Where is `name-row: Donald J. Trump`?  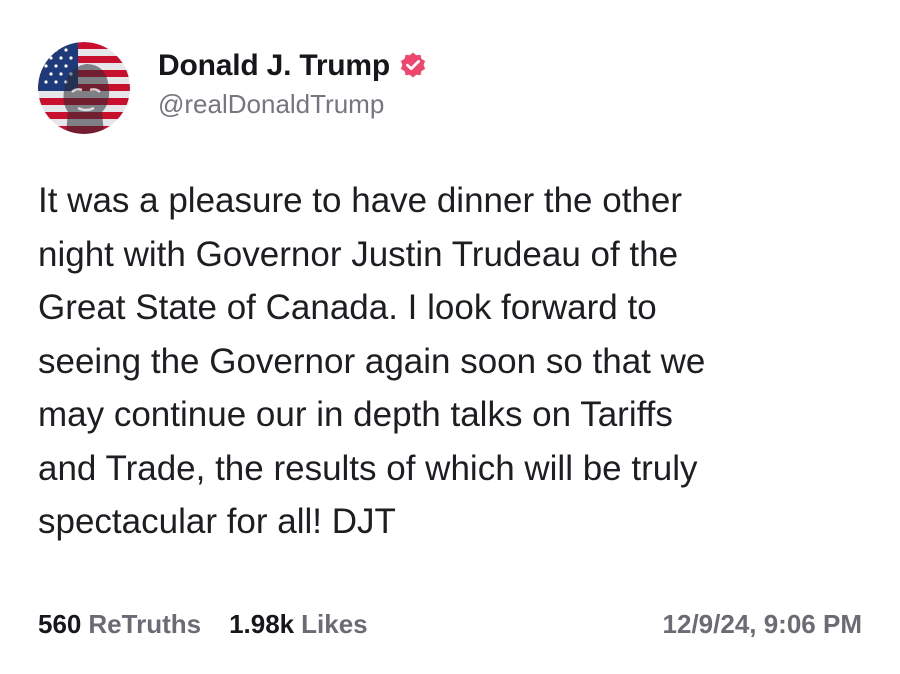
name-row: Donald J. Trump is located at coordinates (293, 66).